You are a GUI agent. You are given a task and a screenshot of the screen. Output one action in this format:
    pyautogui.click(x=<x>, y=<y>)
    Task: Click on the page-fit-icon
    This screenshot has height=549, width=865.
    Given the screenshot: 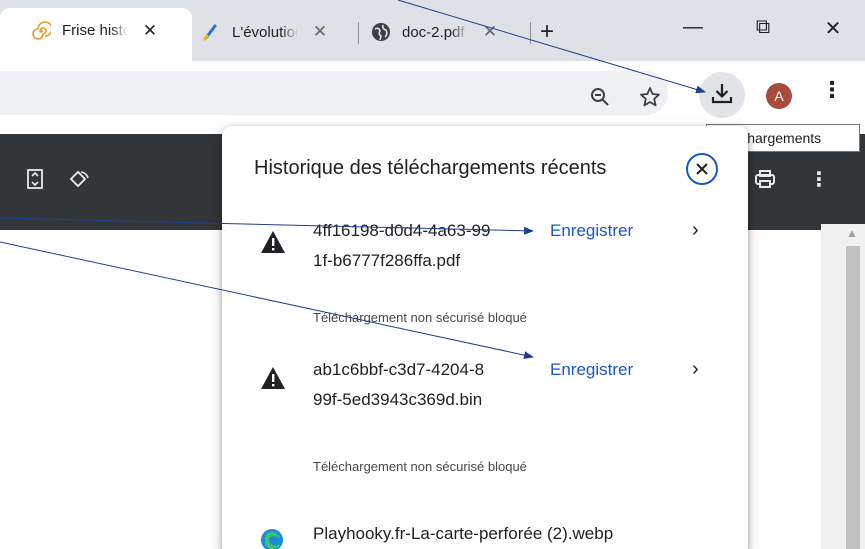 What is the action you would take?
    pyautogui.click(x=35, y=179)
    